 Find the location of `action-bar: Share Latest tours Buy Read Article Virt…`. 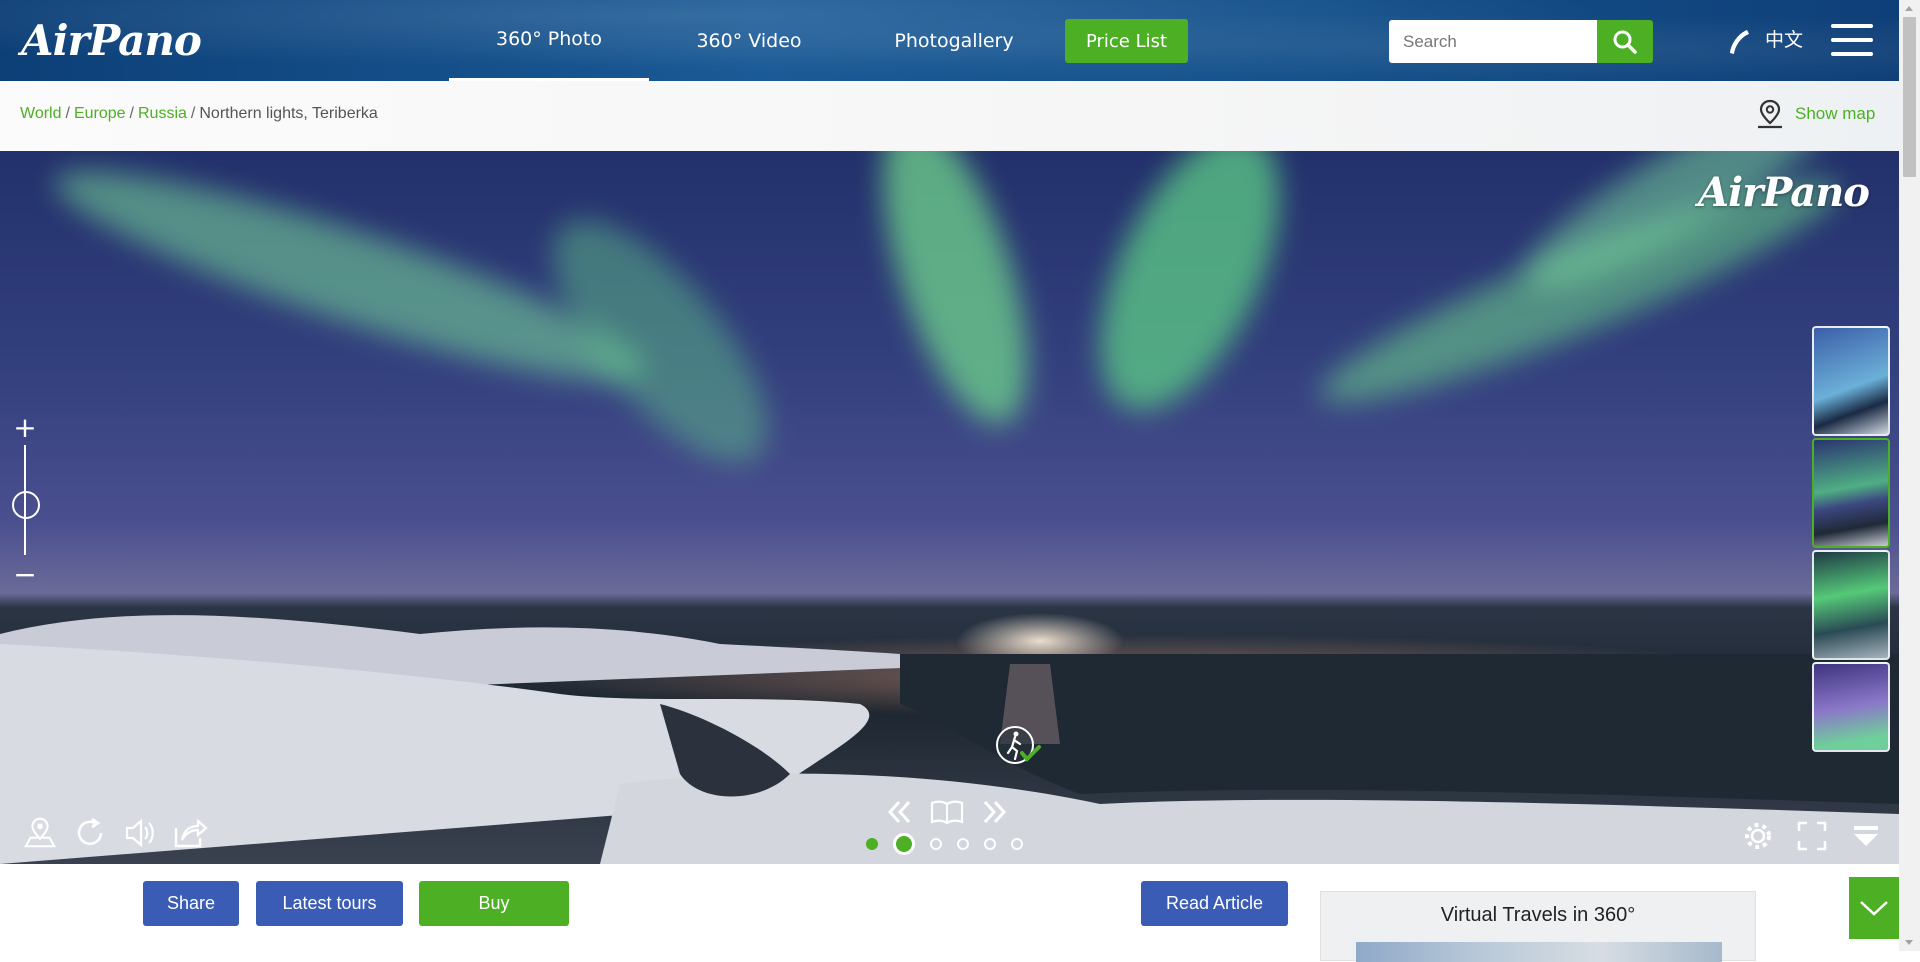

action-bar: Share Latest tours Buy Read Article Virt… is located at coordinates (949, 913).